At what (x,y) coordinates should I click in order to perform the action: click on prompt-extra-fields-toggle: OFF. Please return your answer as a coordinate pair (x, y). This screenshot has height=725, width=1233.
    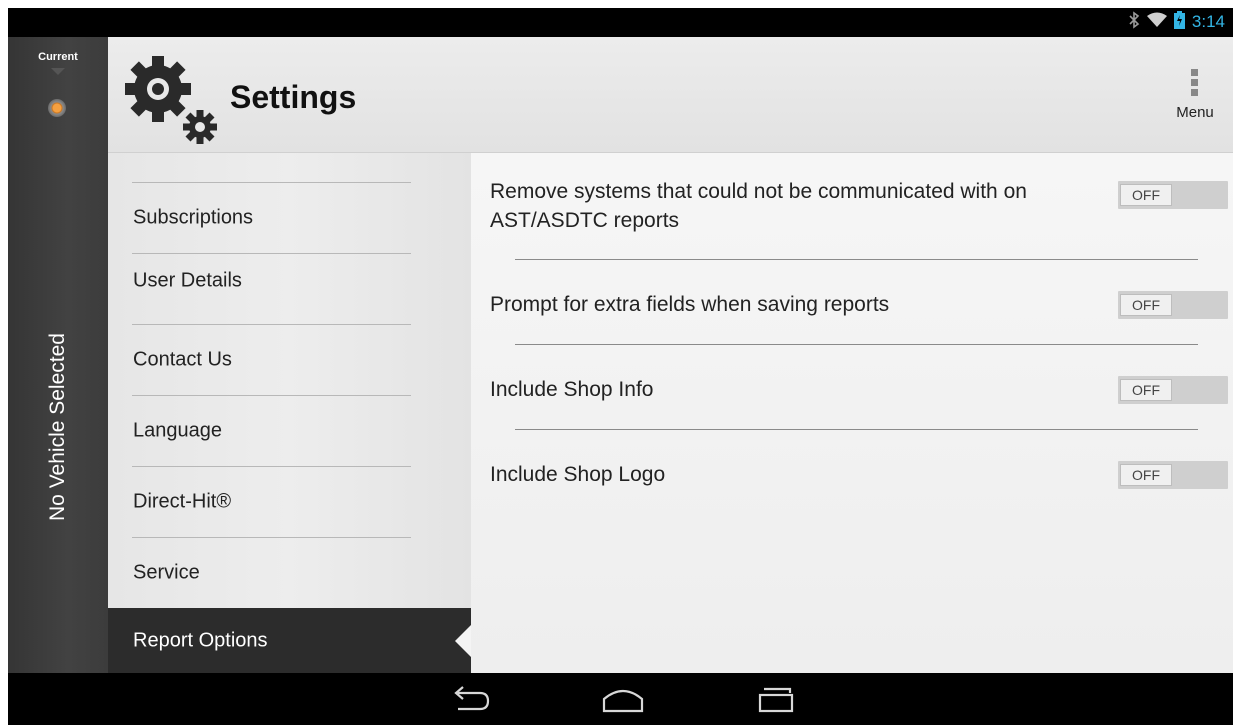
    Looking at the image, I should click on (1173, 305).